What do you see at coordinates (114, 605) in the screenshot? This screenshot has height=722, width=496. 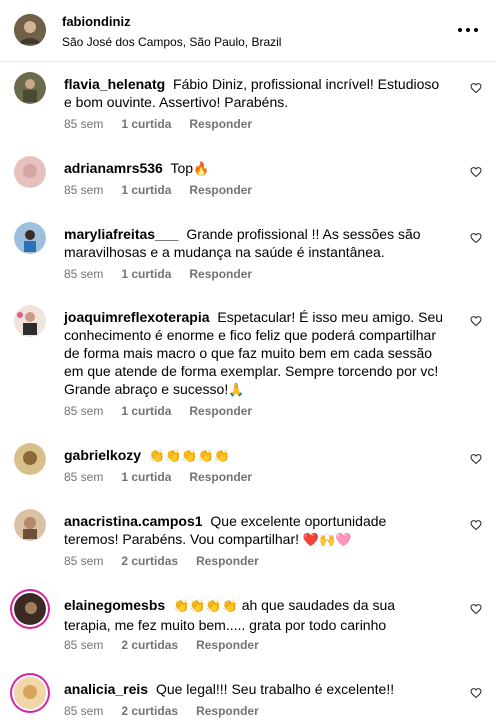 I see `commenter-username: elainegomesbs` at bounding box center [114, 605].